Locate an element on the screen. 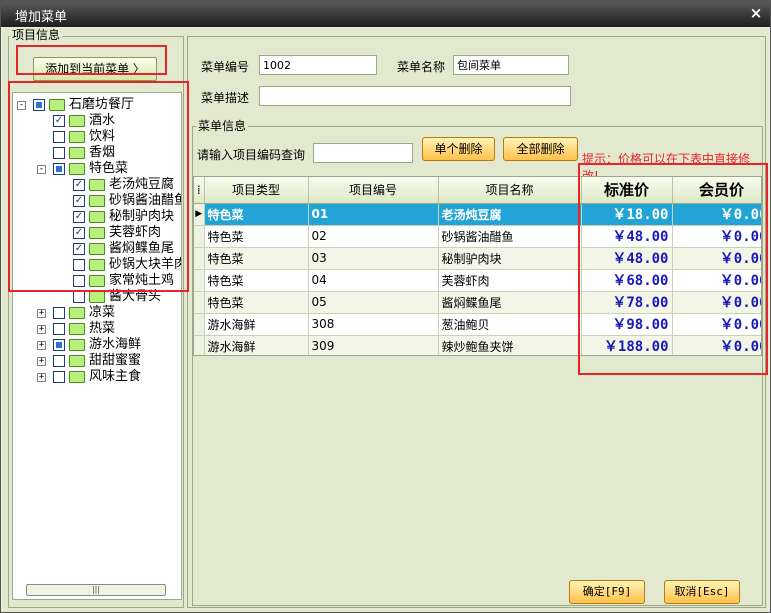 This screenshot has width=771, height=613. tree-node: - 特色菜 is located at coordinates (97, 169).